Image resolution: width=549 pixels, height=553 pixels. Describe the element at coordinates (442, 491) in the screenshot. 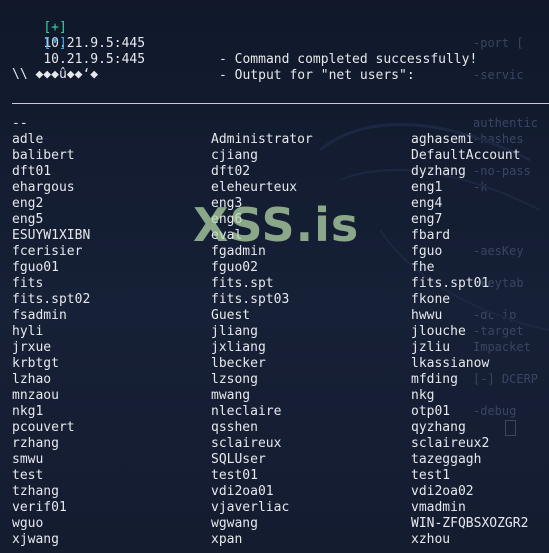

I see `user-account-name: vdi2oa02` at that location.